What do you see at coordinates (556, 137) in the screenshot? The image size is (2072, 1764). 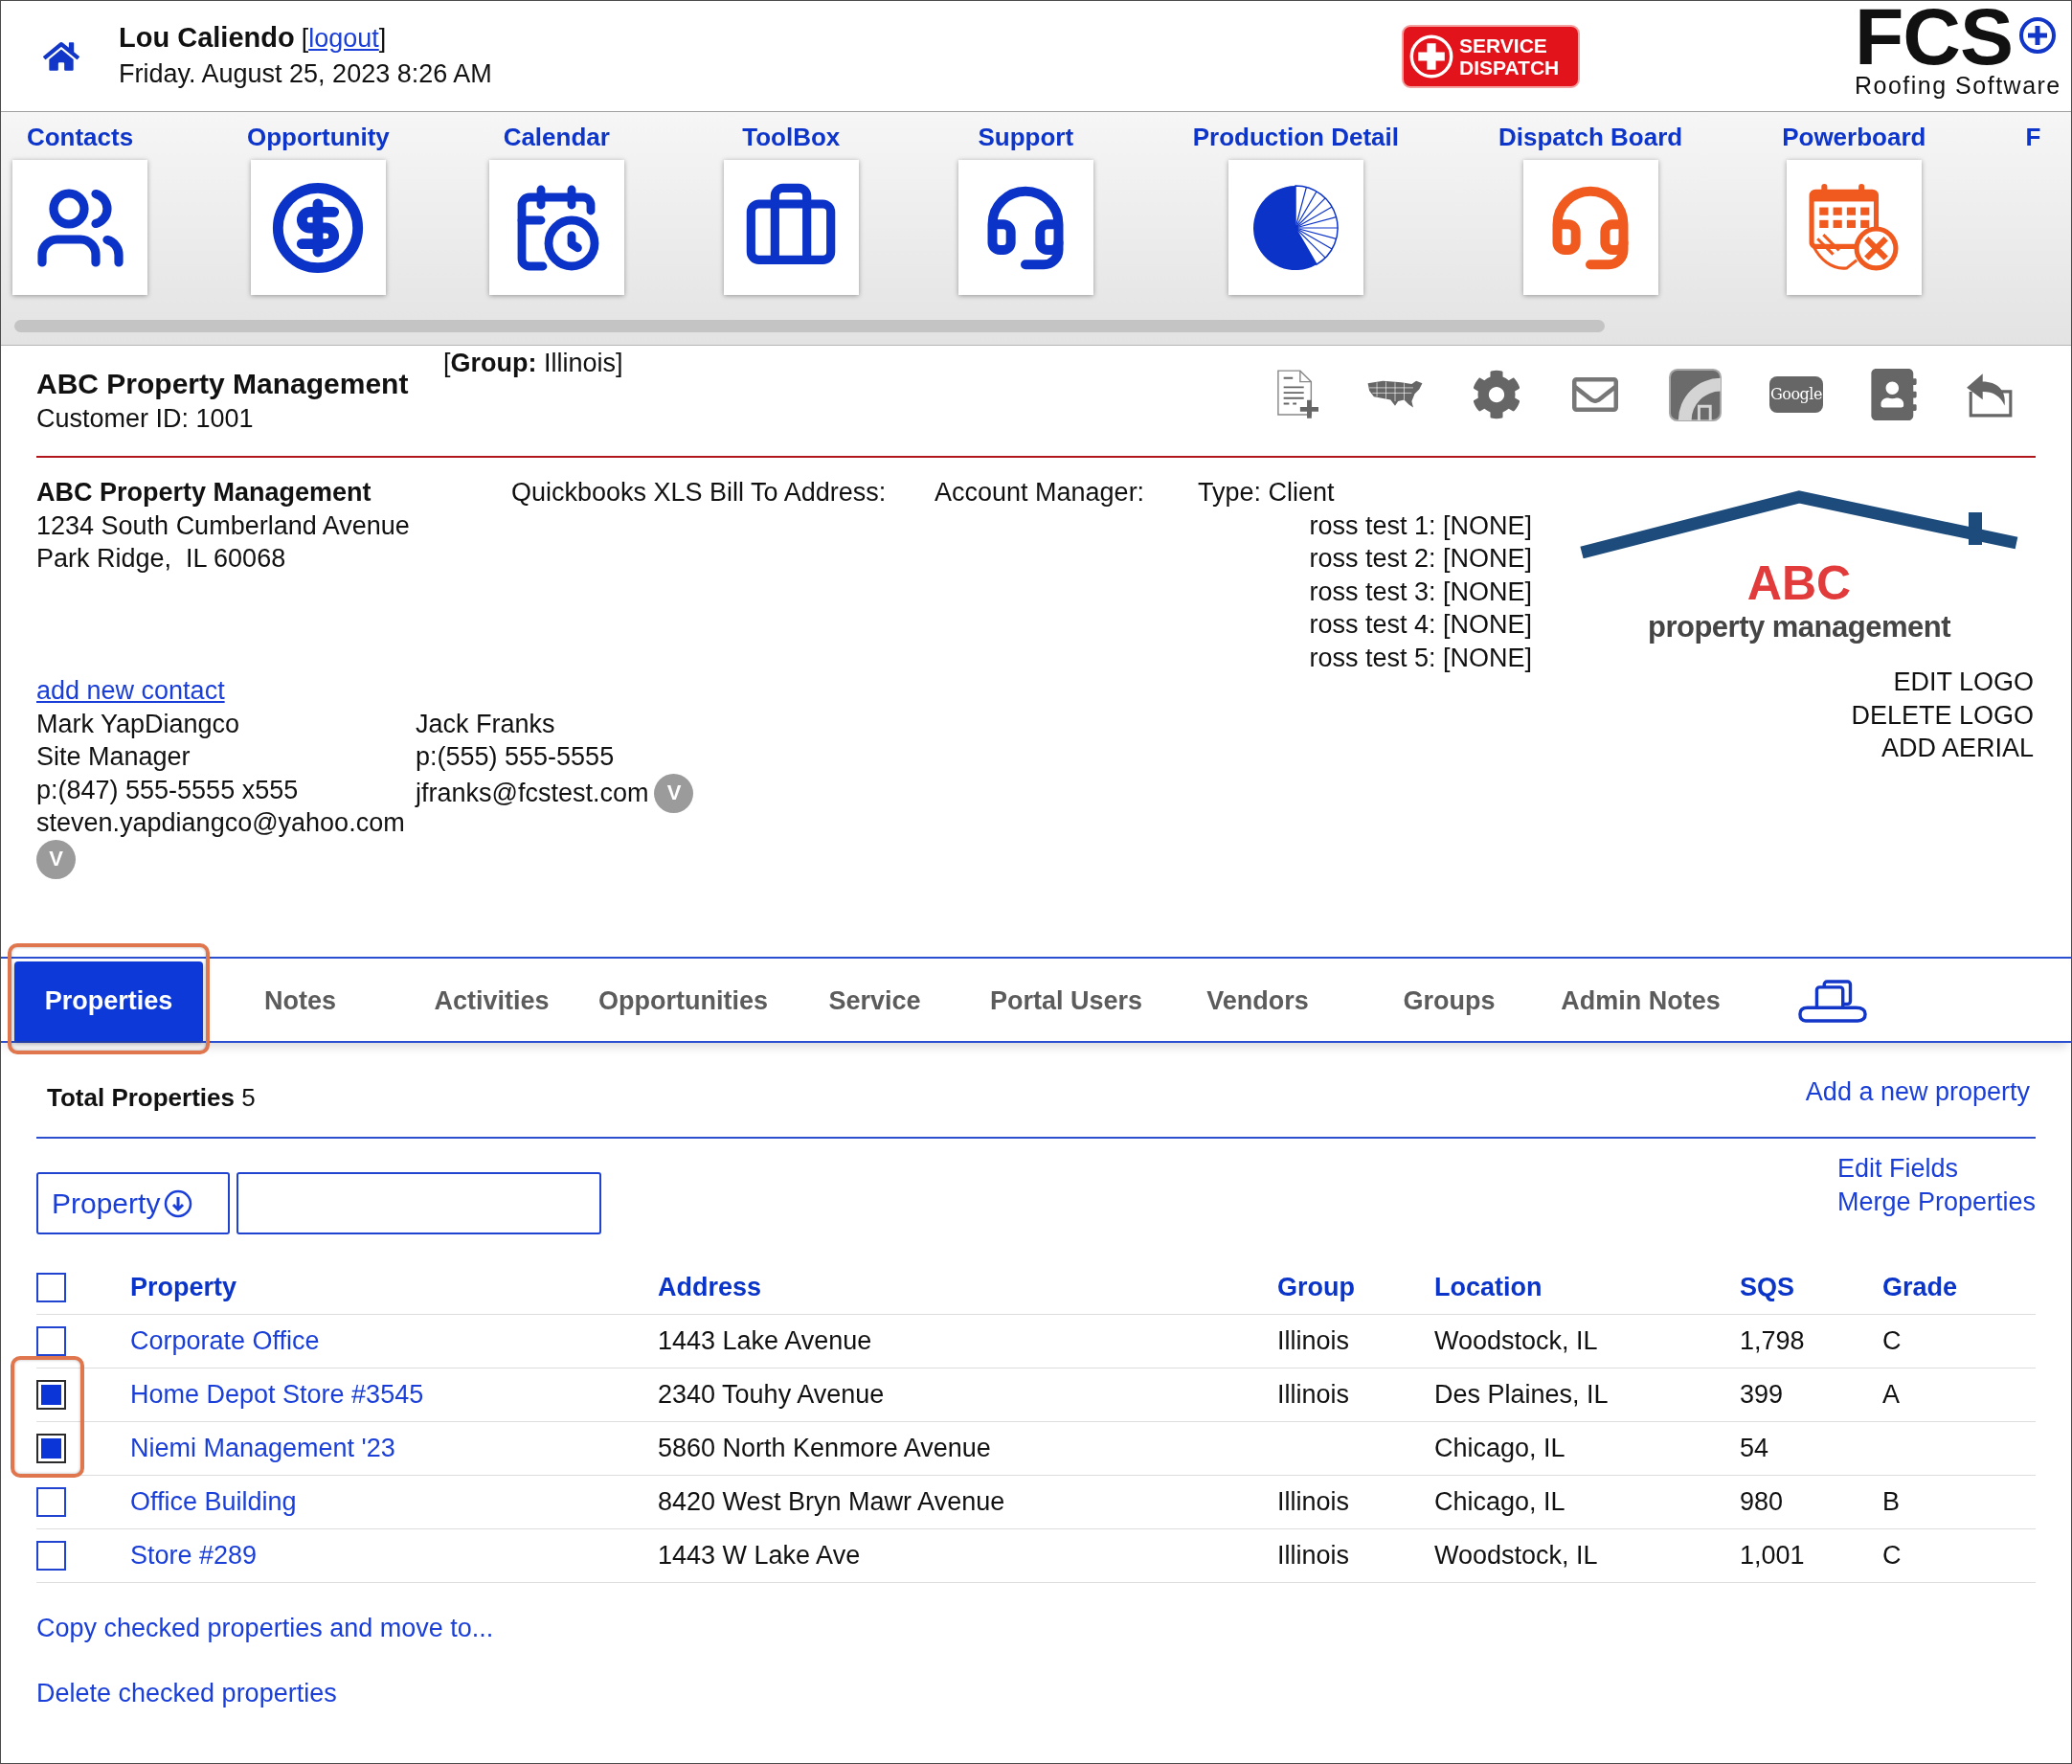 I see `nav-link: Calendar` at bounding box center [556, 137].